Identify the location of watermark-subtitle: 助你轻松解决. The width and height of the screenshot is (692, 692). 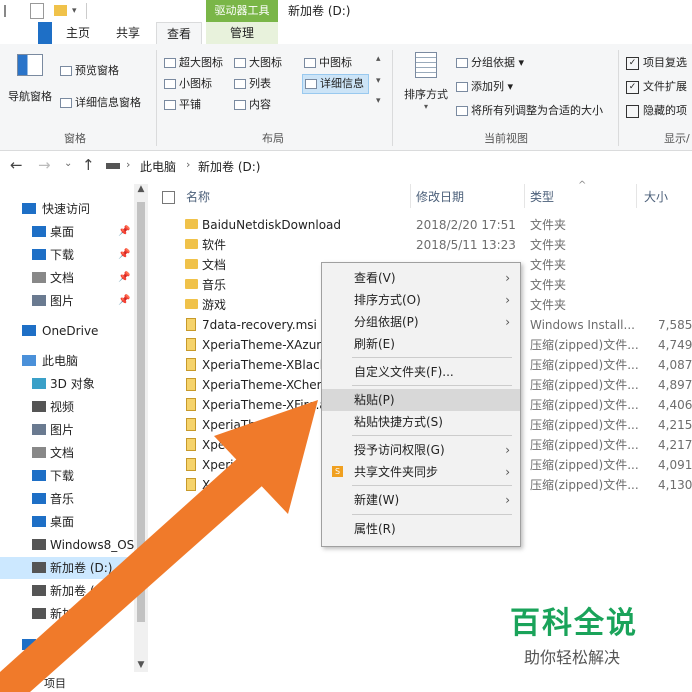
(572, 657).